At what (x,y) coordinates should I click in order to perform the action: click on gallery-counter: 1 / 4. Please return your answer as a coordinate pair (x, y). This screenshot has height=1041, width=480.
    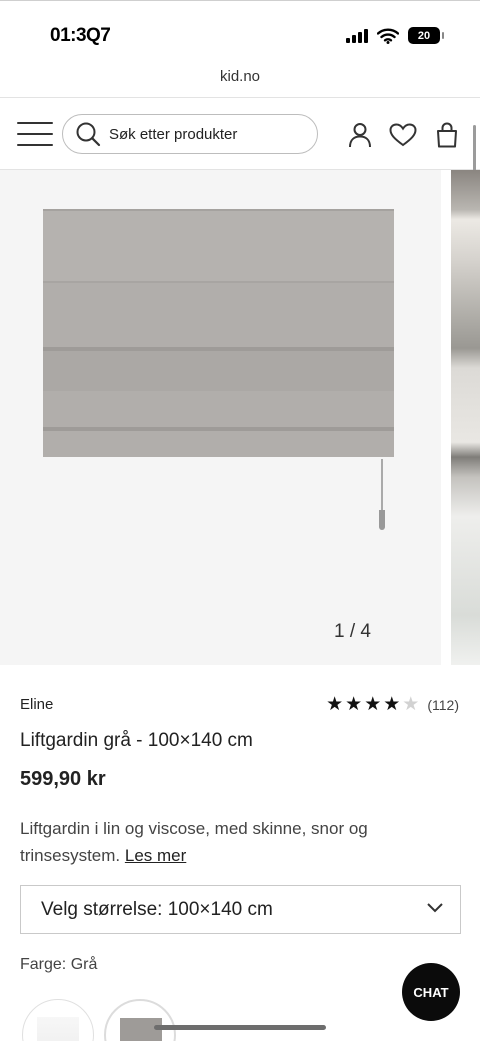
    Looking at the image, I should click on (352, 631).